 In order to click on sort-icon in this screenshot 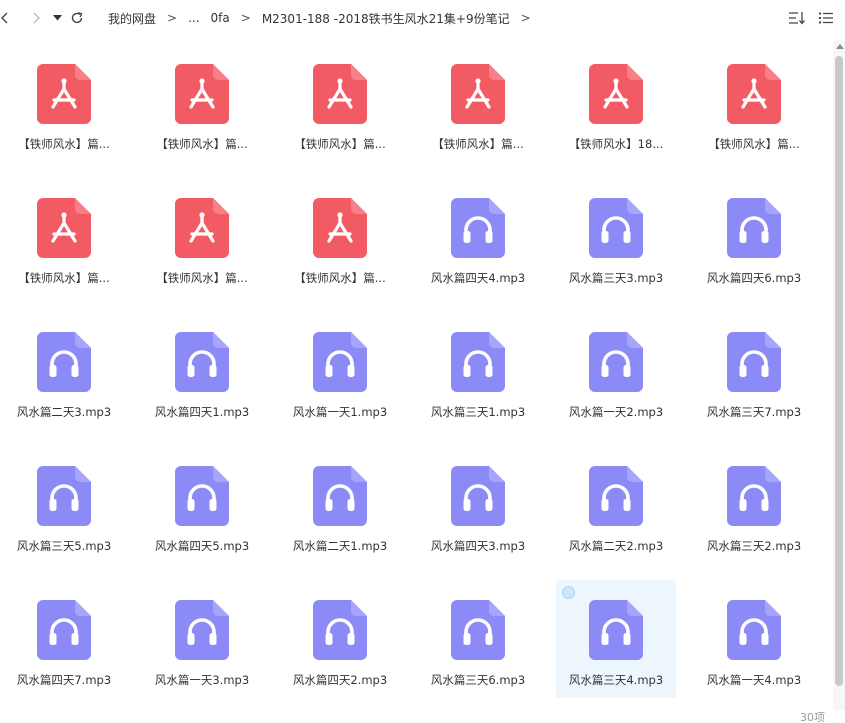, I will do `click(797, 18)`.